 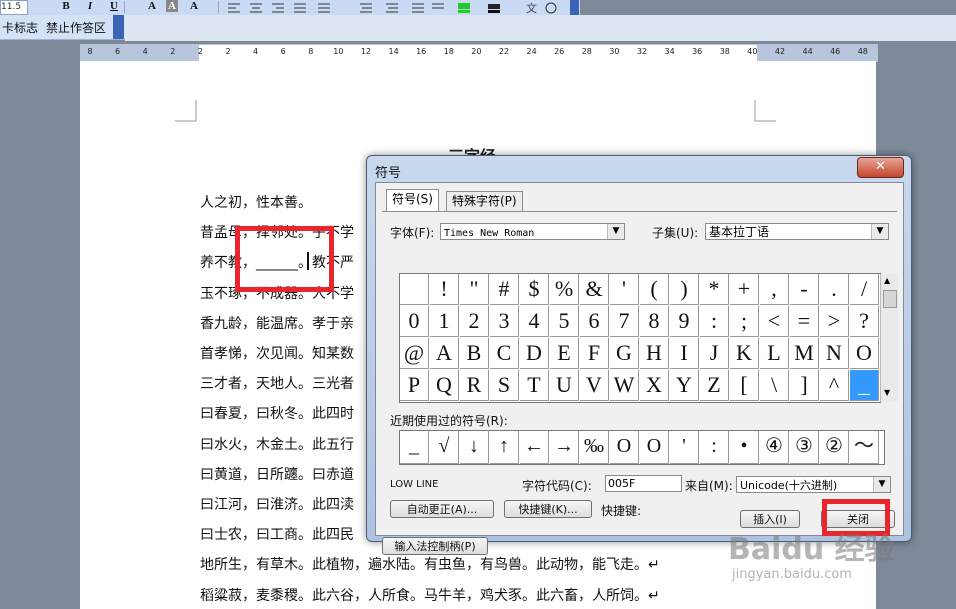 I want to click on symbol-cell: @, so click(x=414, y=353).